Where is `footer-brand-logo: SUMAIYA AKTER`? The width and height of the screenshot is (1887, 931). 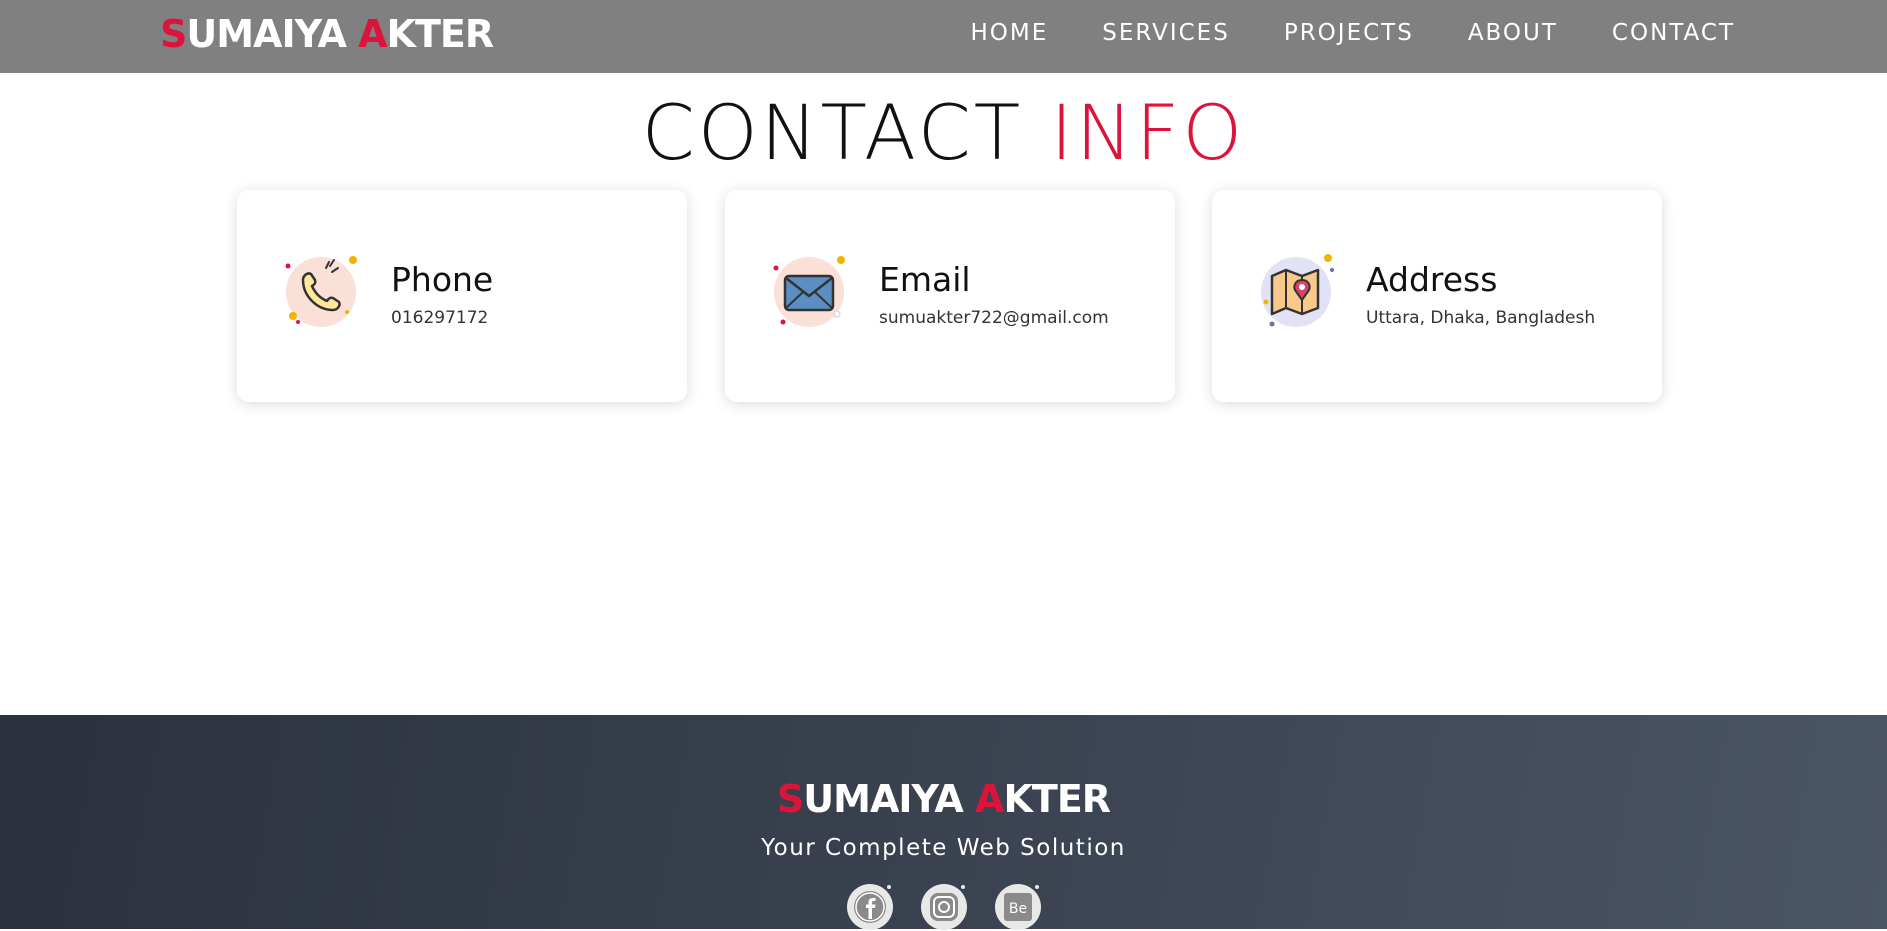
footer-brand-logo: SUMAIYA AKTER is located at coordinates (943, 799).